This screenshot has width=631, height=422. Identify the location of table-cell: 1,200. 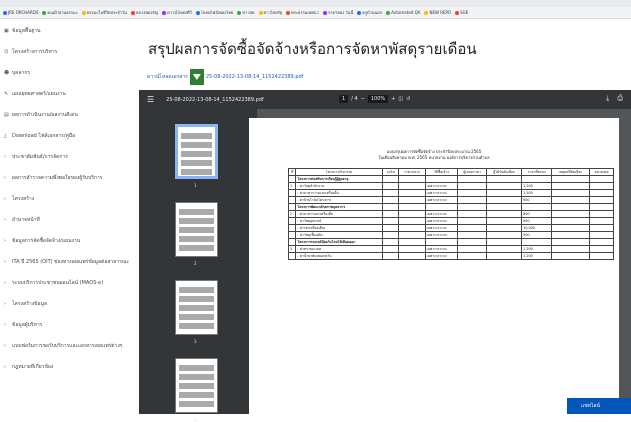
(537, 256).